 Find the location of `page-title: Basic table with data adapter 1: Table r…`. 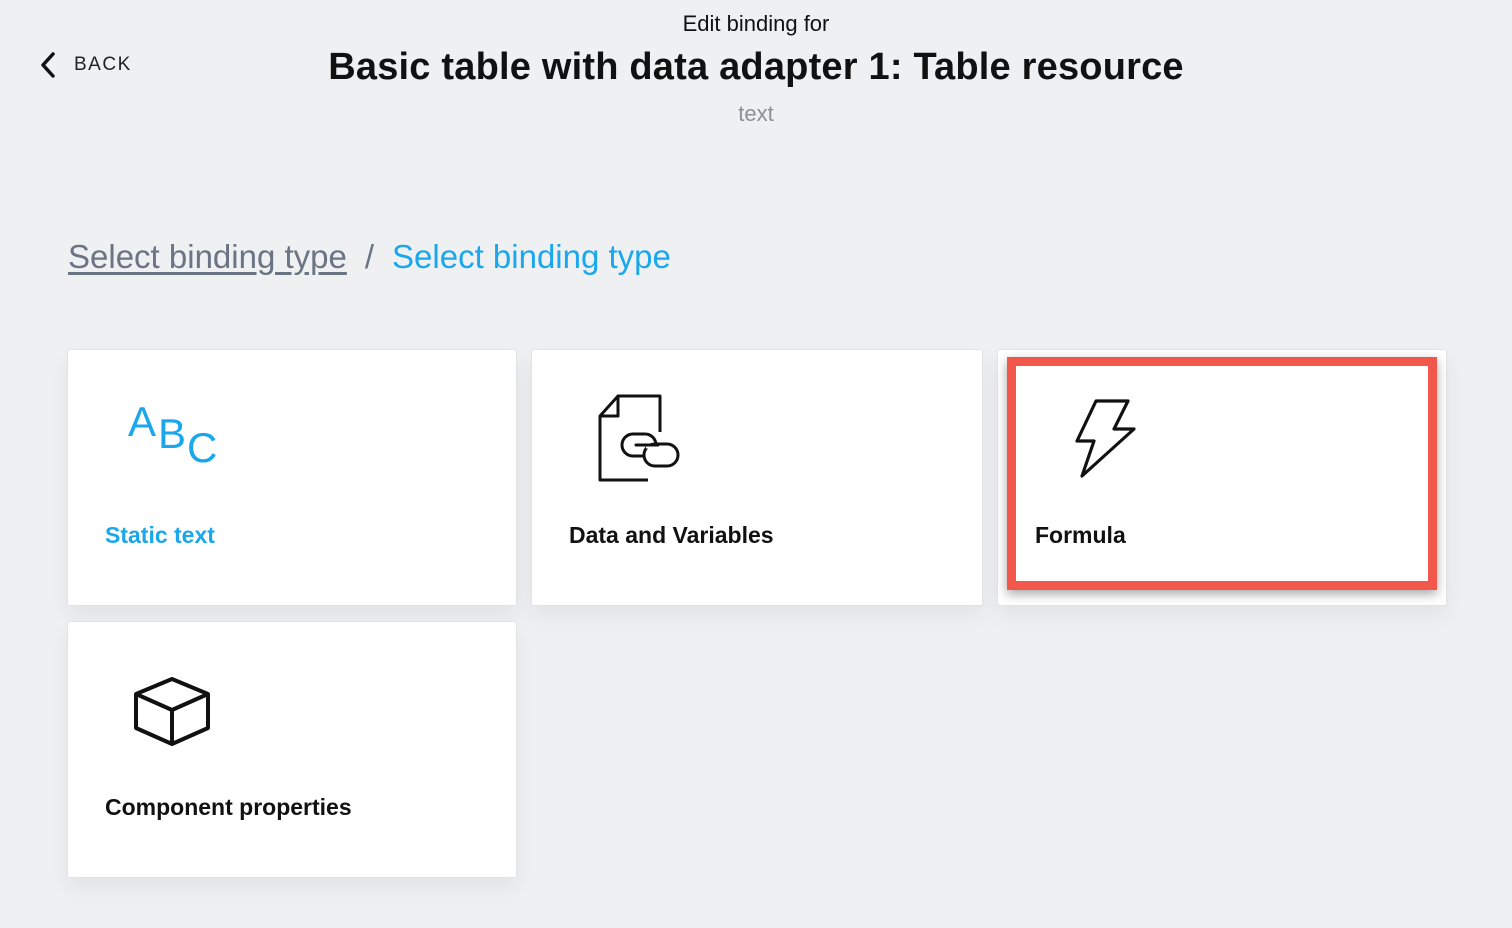

page-title: Basic table with data adapter 1: Table r… is located at coordinates (756, 67).